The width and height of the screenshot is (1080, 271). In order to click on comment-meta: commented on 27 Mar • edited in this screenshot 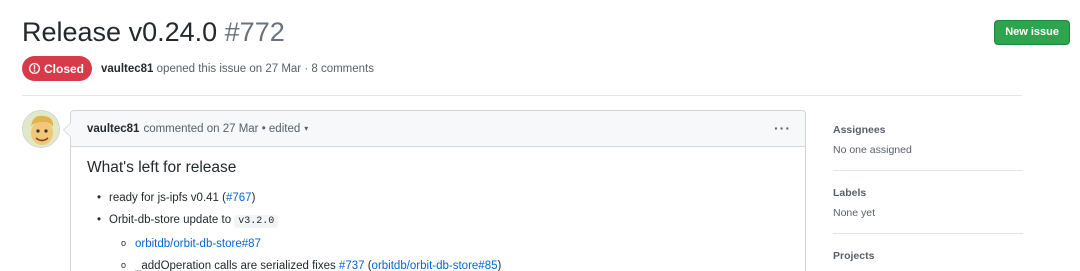, I will do `click(222, 128)`.